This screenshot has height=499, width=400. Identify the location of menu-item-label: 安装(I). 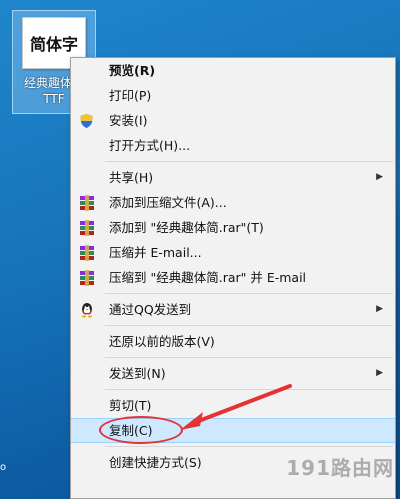
(128, 120).